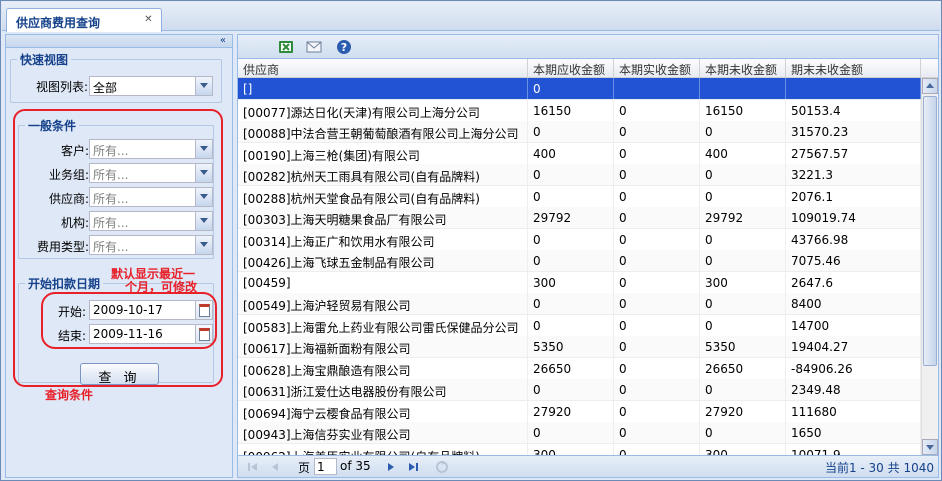  What do you see at coordinates (571, 110) in the screenshot?
I see `table-cell: 16150` at bounding box center [571, 110].